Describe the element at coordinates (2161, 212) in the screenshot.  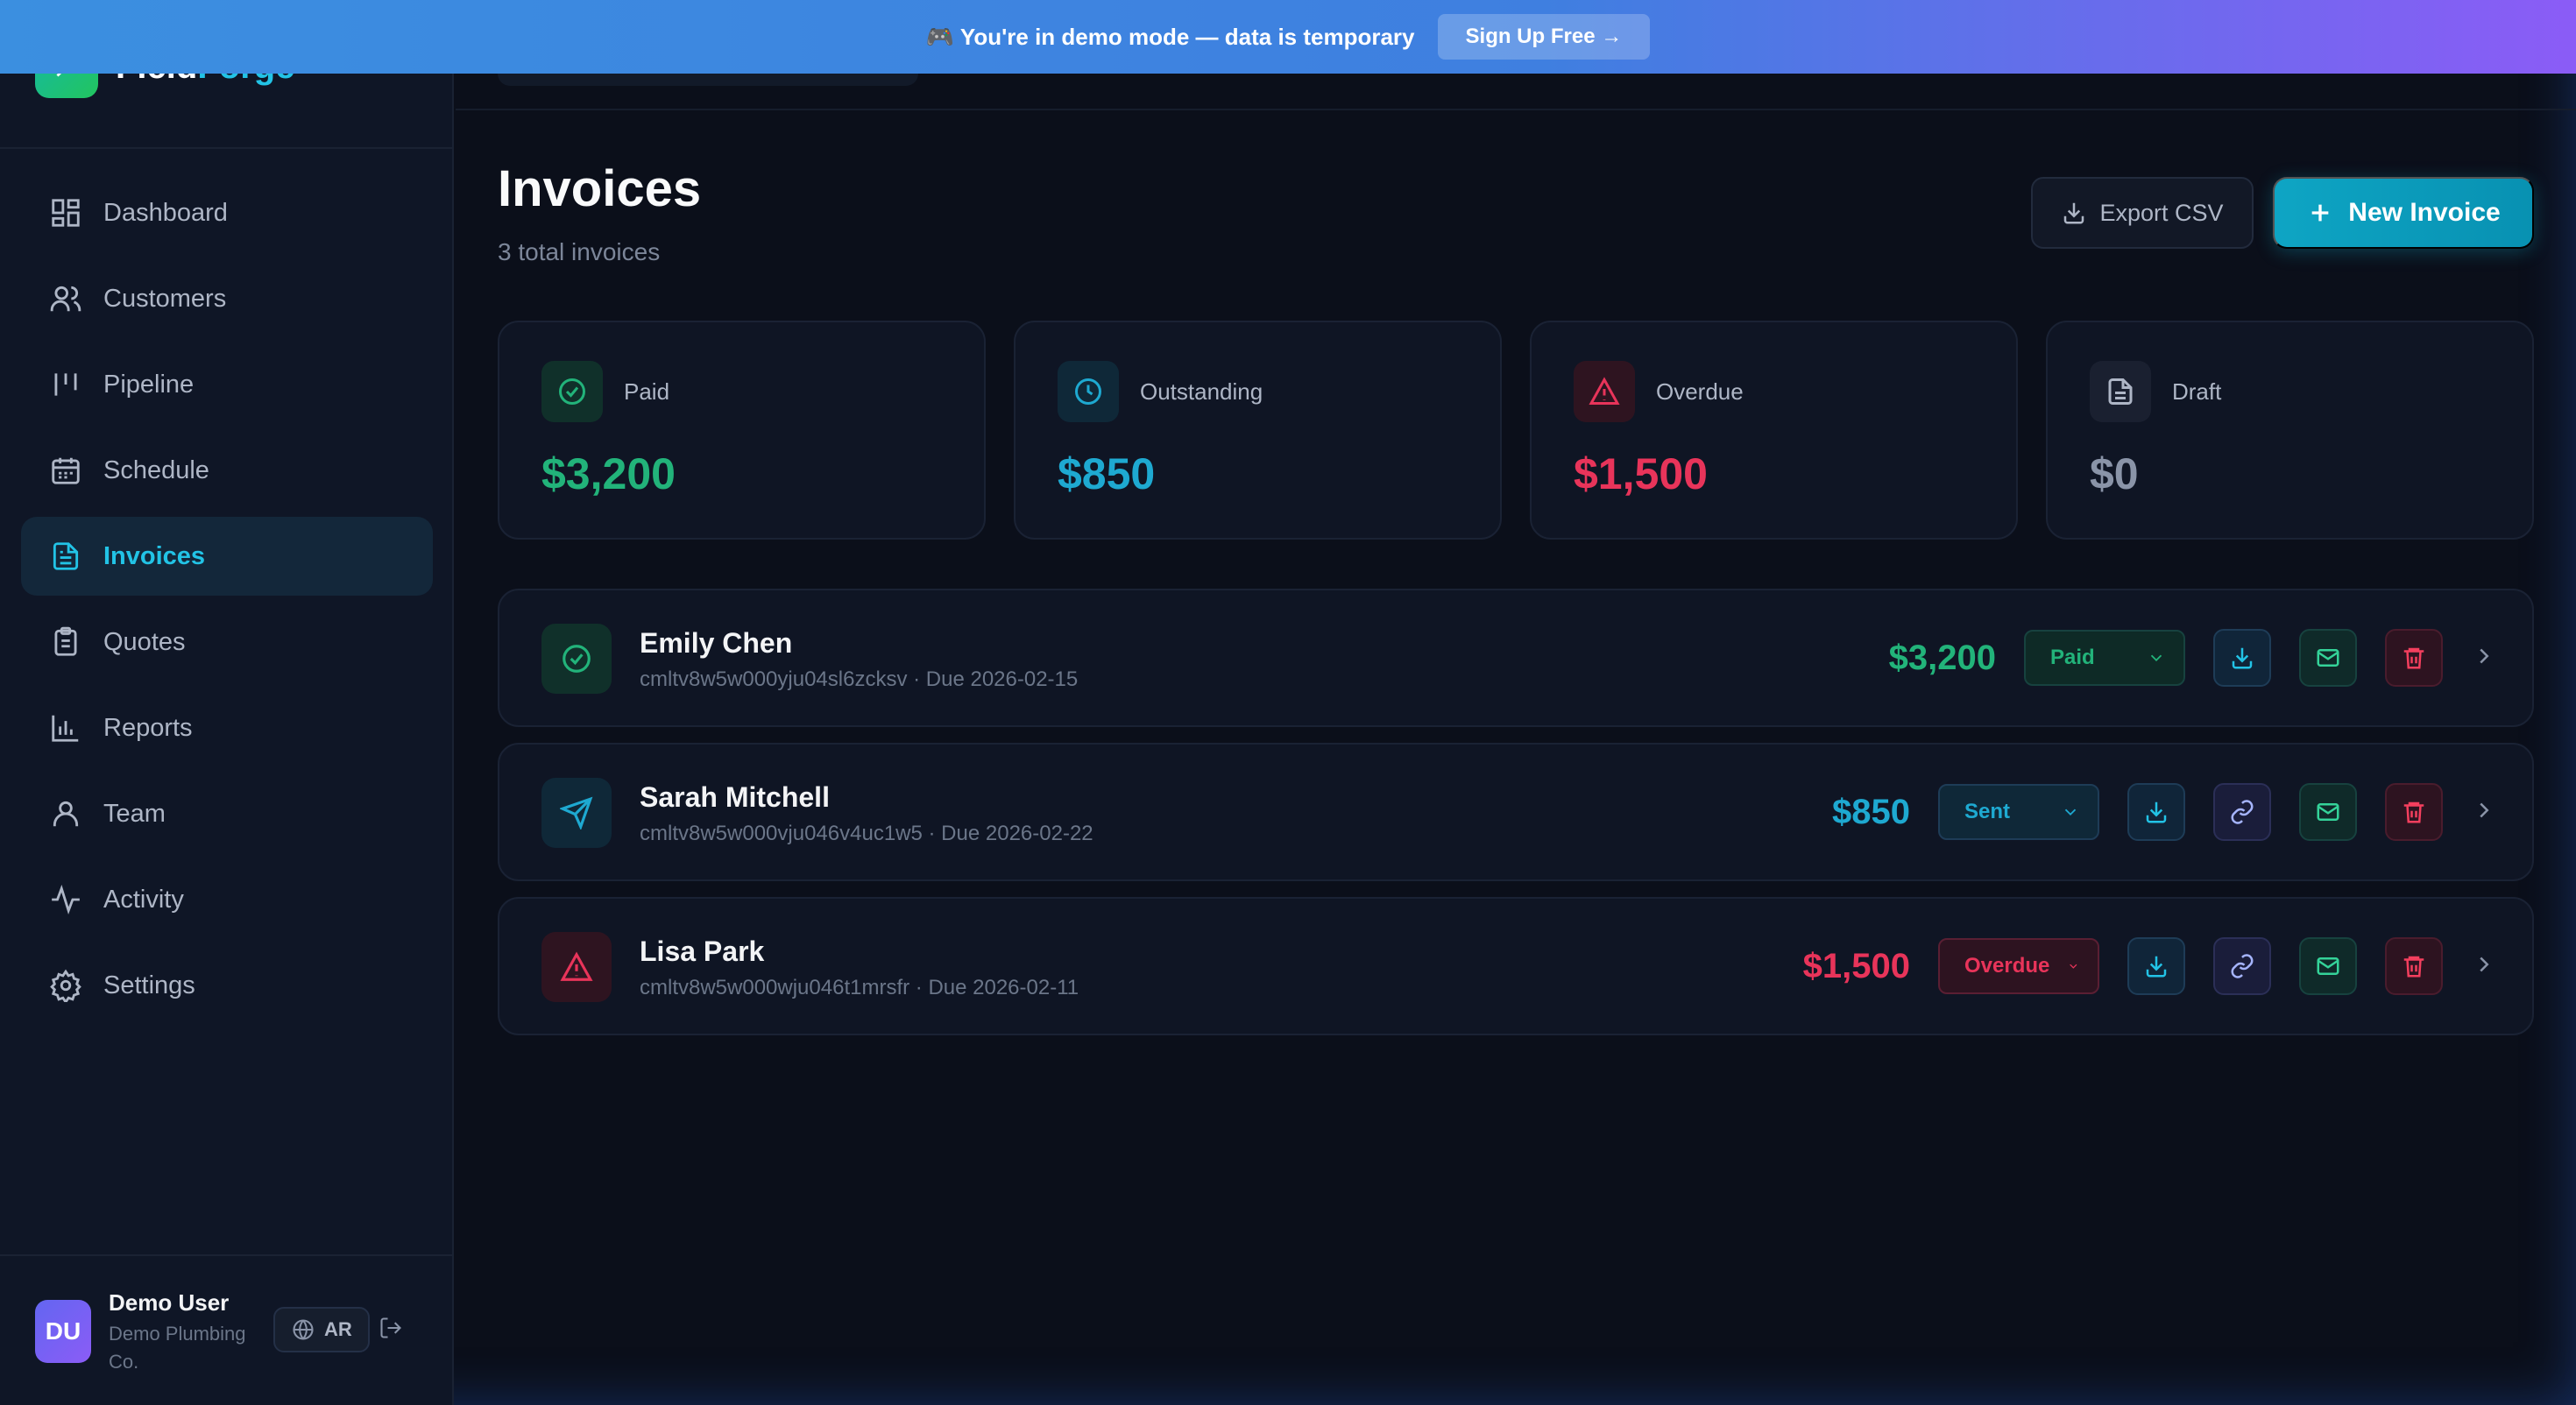
I see `export-csv-label: Export CSV` at that location.